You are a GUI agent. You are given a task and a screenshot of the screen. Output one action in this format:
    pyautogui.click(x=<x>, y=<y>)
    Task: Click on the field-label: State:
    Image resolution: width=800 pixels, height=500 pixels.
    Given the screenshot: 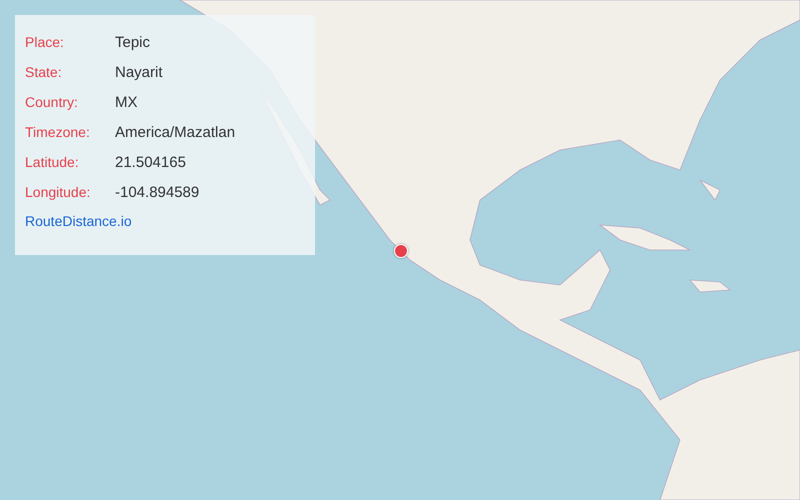 What is the action you would take?
    pyautogui.click(x=44, y=72)
    